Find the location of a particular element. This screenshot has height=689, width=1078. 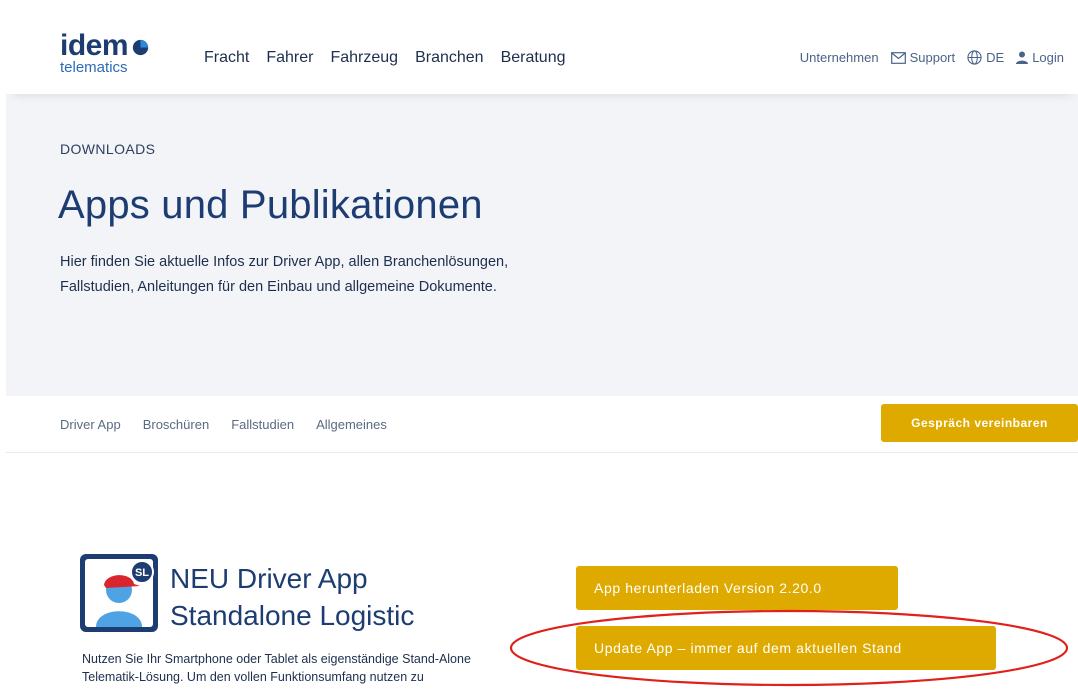

logo-wordmark: idem is located at coordinates (104, 45).